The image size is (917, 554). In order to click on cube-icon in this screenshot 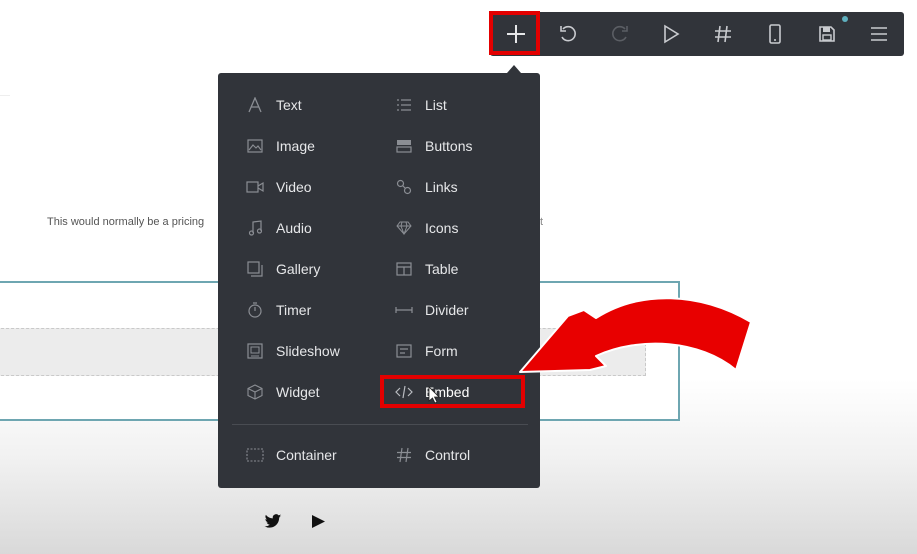, I will do `click(255, 392)`.